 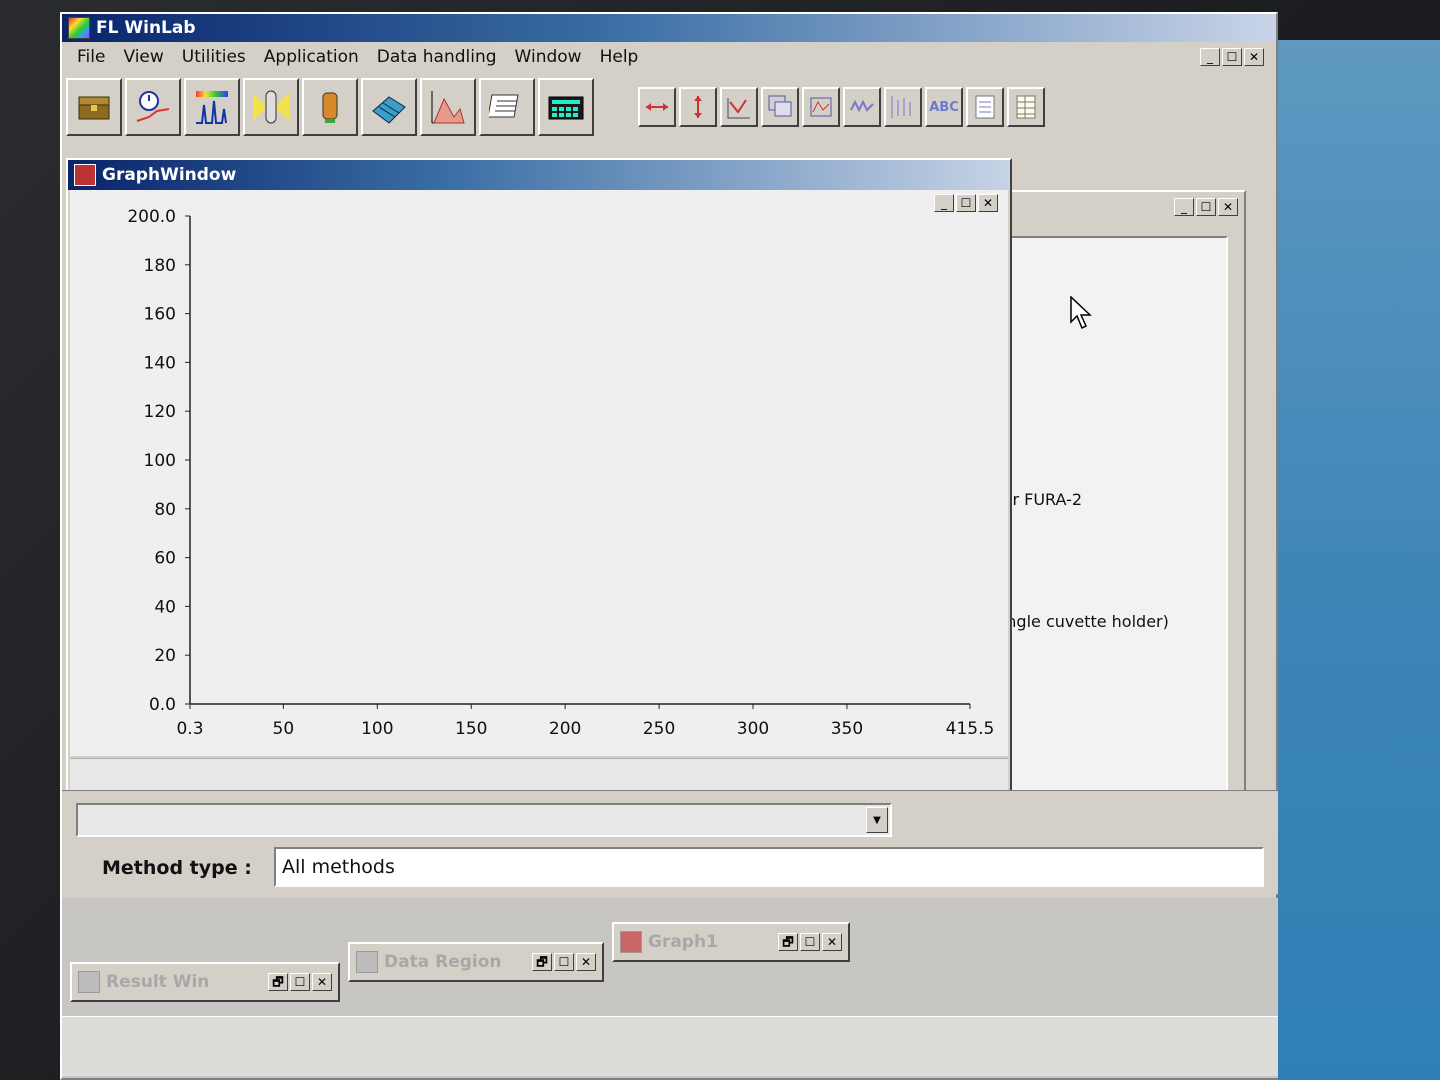 What do you see at coordinates (548, 57) in the screenshot?
I see `menu-window: Window` at bounding box center [548, 57].